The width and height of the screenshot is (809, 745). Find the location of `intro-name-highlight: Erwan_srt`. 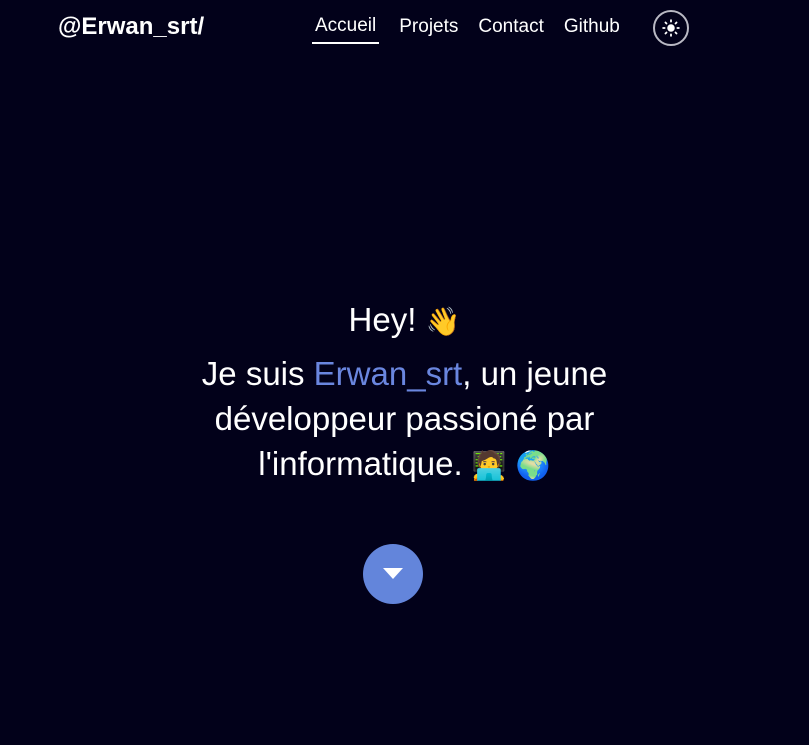

intro-name-highlight: Erwan_srt is located at coordinates (388, 373).